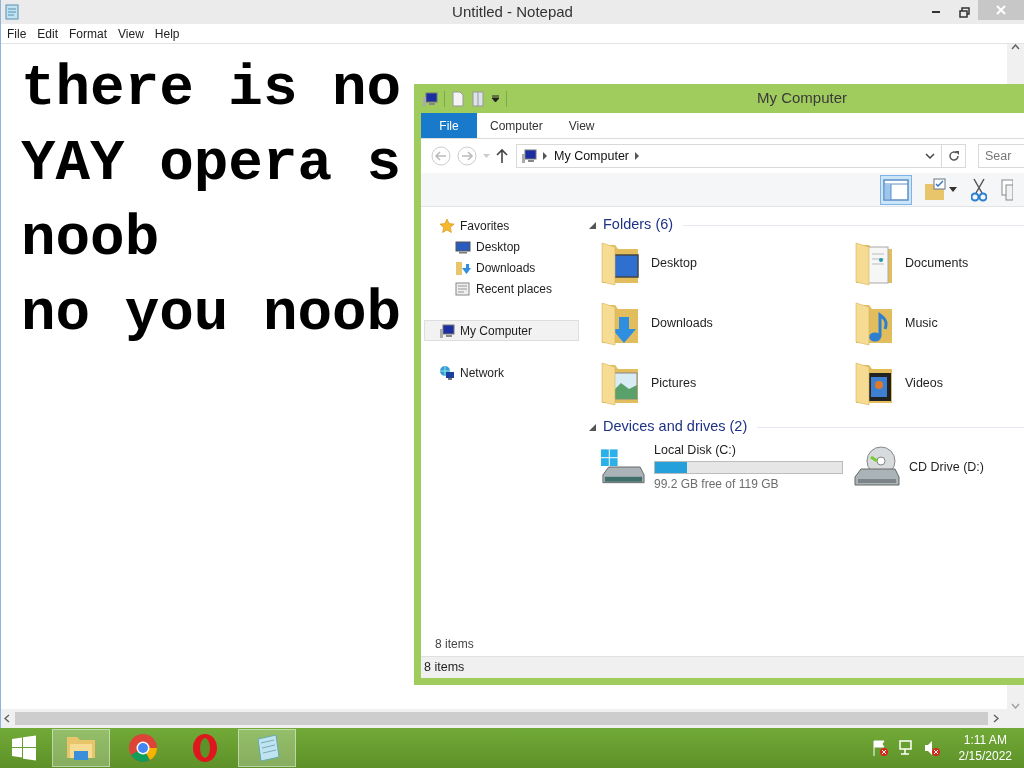  I want to click on text-line: there is no, so click(211, 89).